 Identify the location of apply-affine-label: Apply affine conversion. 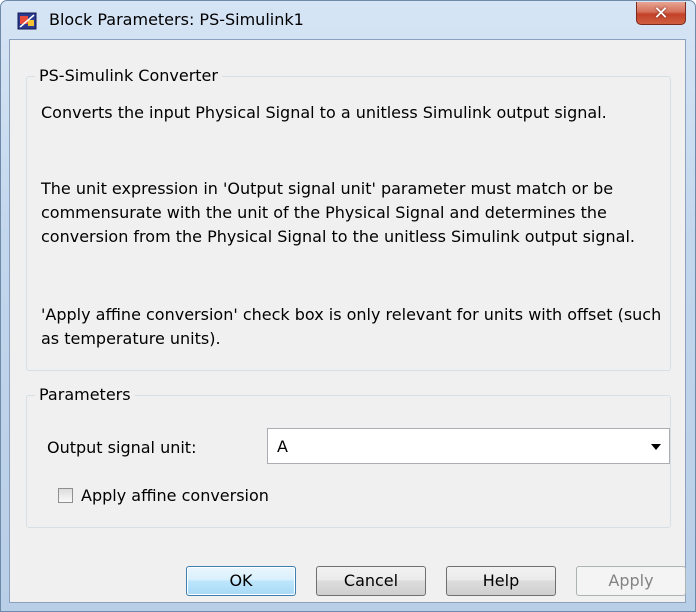
(175, 495).